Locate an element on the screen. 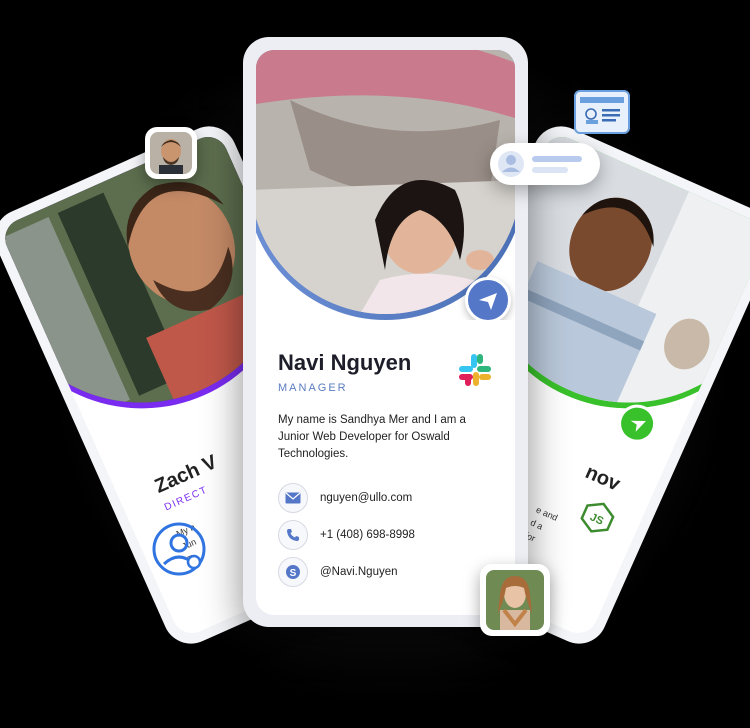 The height and width of the screenshot is (728, 750). user-search-icon is located at coordinates (179, 551).